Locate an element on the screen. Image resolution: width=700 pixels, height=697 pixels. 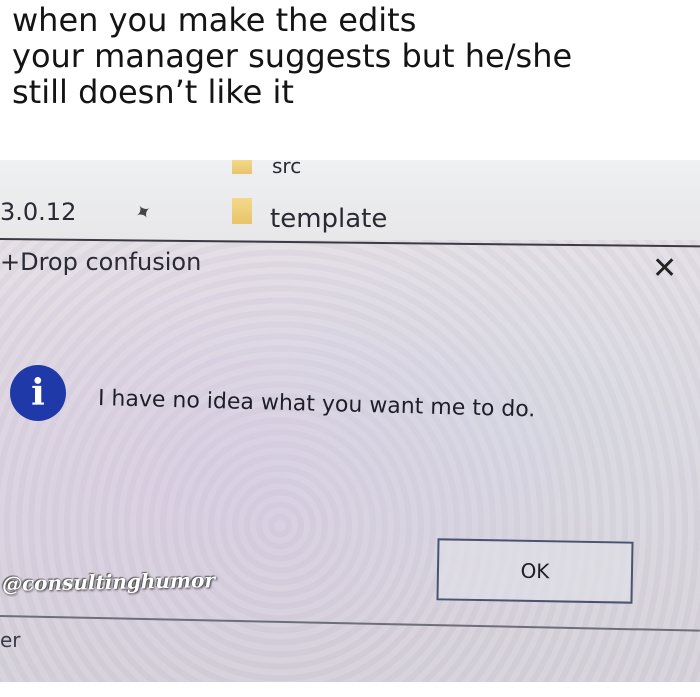
caption-line-2: your manager suggests but he/she is located at coordinates (292, 56).